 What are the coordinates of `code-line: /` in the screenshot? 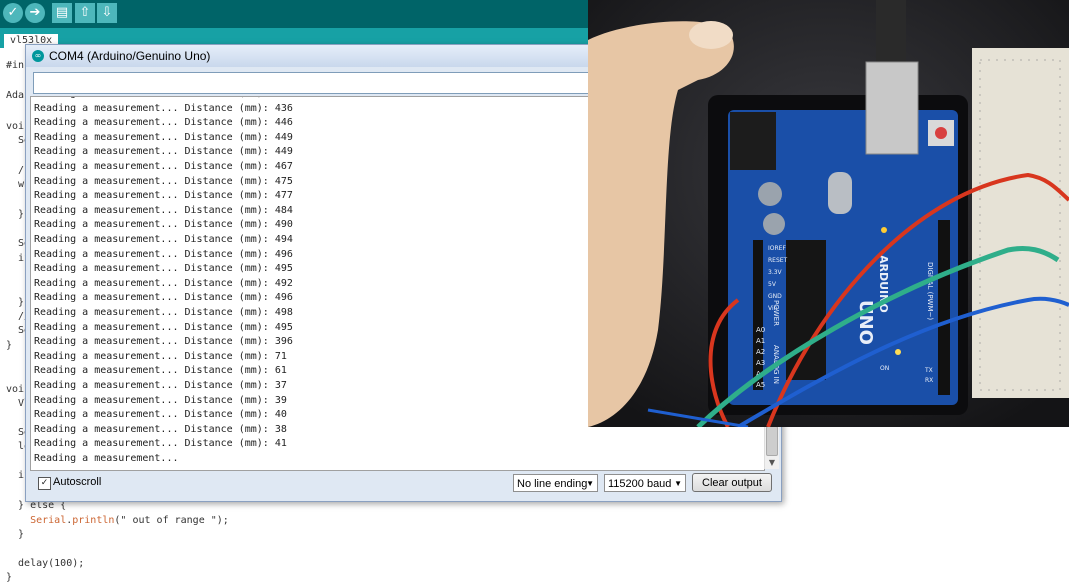 It's located at (15, 170).